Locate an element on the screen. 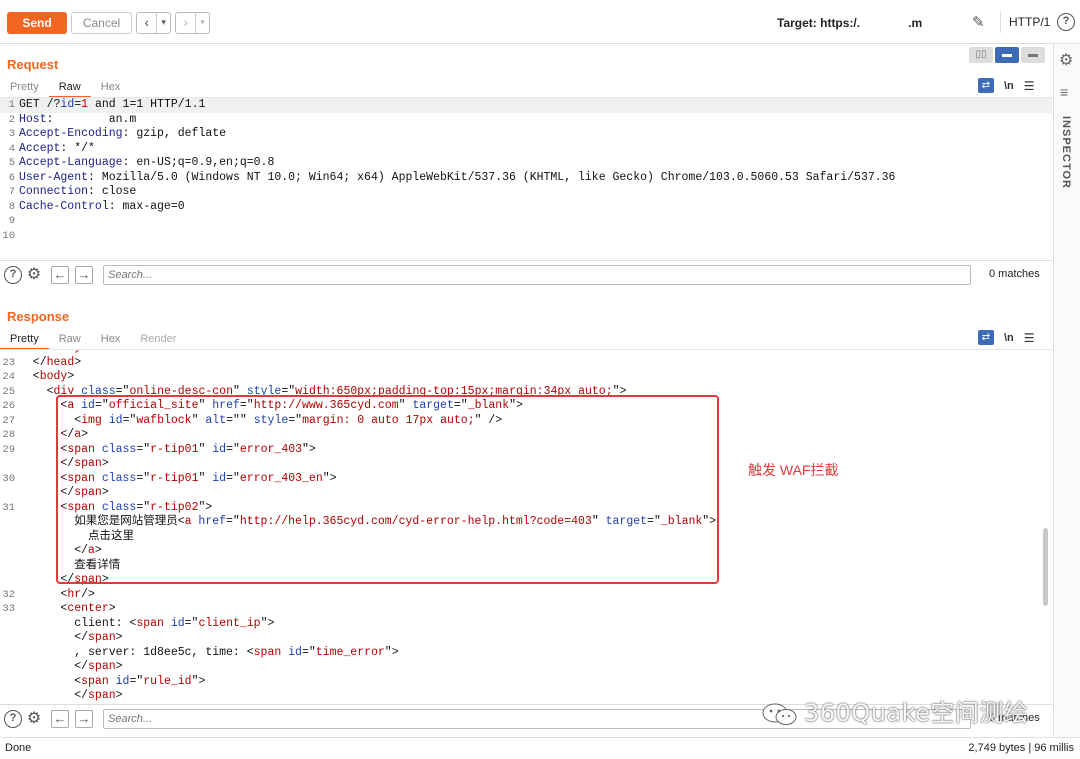 The height and width of the screenshot is (759, 1080). request-search-prev-arrow-icon: ← is located at coordinates (60, 275).